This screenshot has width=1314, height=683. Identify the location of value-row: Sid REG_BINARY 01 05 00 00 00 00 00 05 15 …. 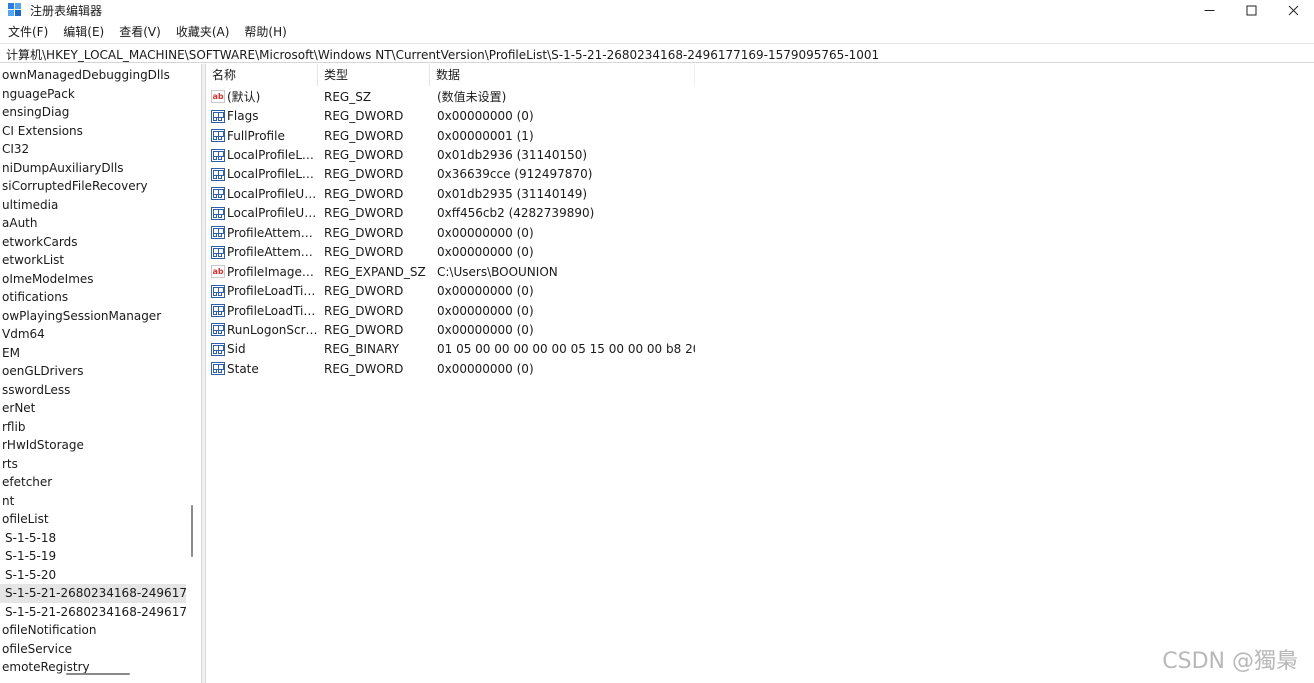
(450, 349).